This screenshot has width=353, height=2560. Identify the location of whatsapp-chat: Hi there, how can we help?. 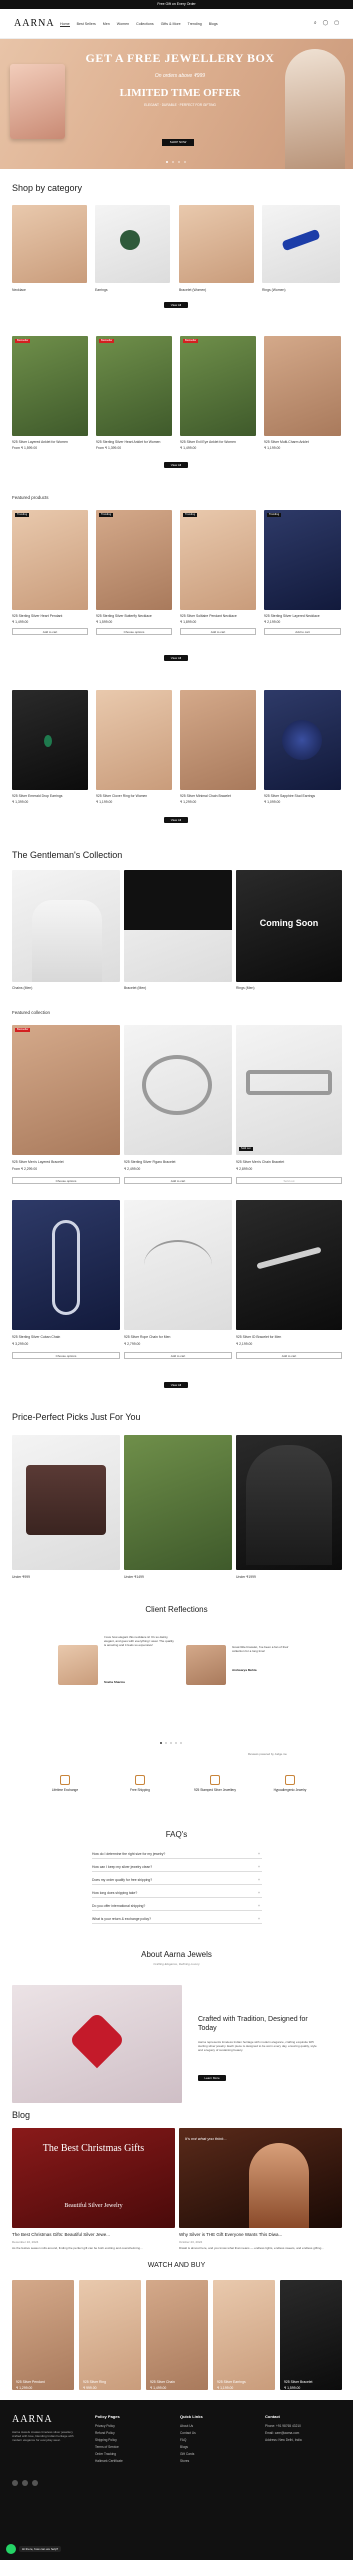
(34, 2549).